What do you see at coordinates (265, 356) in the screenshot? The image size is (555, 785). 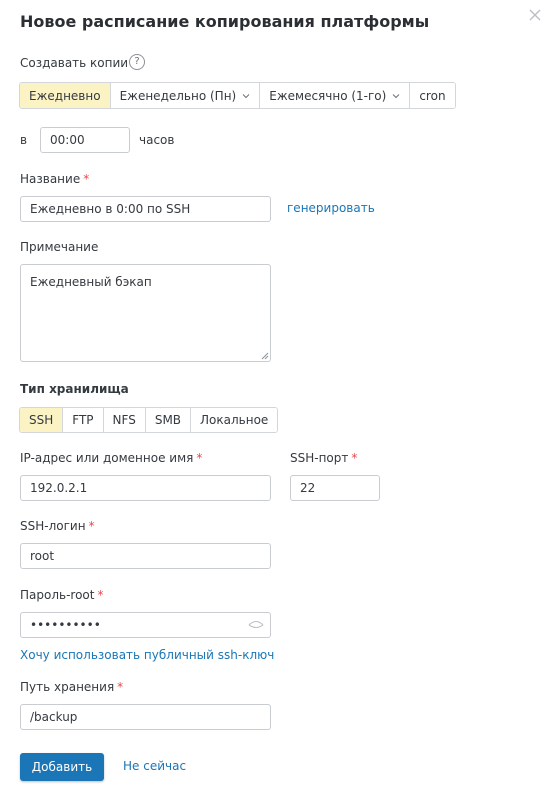 I see `resize-handle-icon` at bounding box center [265, 356].